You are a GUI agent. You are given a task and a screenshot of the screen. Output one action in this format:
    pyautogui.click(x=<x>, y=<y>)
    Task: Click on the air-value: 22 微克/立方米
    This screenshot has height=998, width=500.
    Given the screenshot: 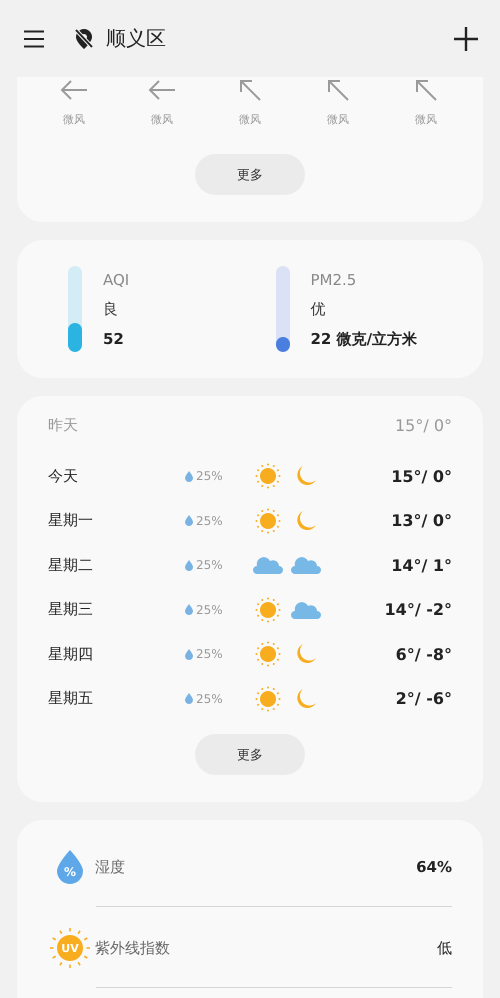 What is the action you would take?
    pyautogui.click(x=364, y=339)
    